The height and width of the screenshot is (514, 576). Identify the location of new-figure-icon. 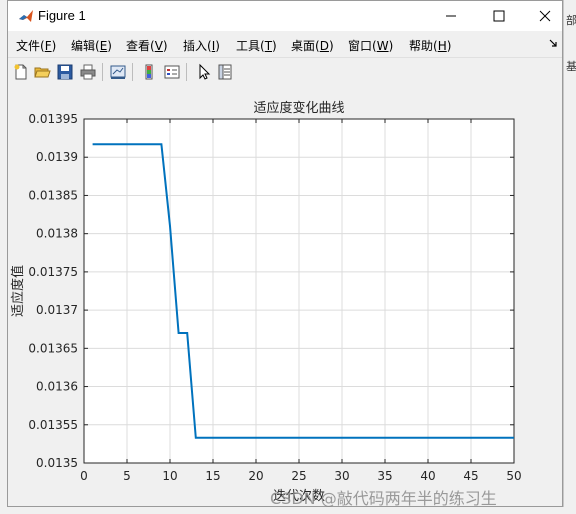
(21, 72).